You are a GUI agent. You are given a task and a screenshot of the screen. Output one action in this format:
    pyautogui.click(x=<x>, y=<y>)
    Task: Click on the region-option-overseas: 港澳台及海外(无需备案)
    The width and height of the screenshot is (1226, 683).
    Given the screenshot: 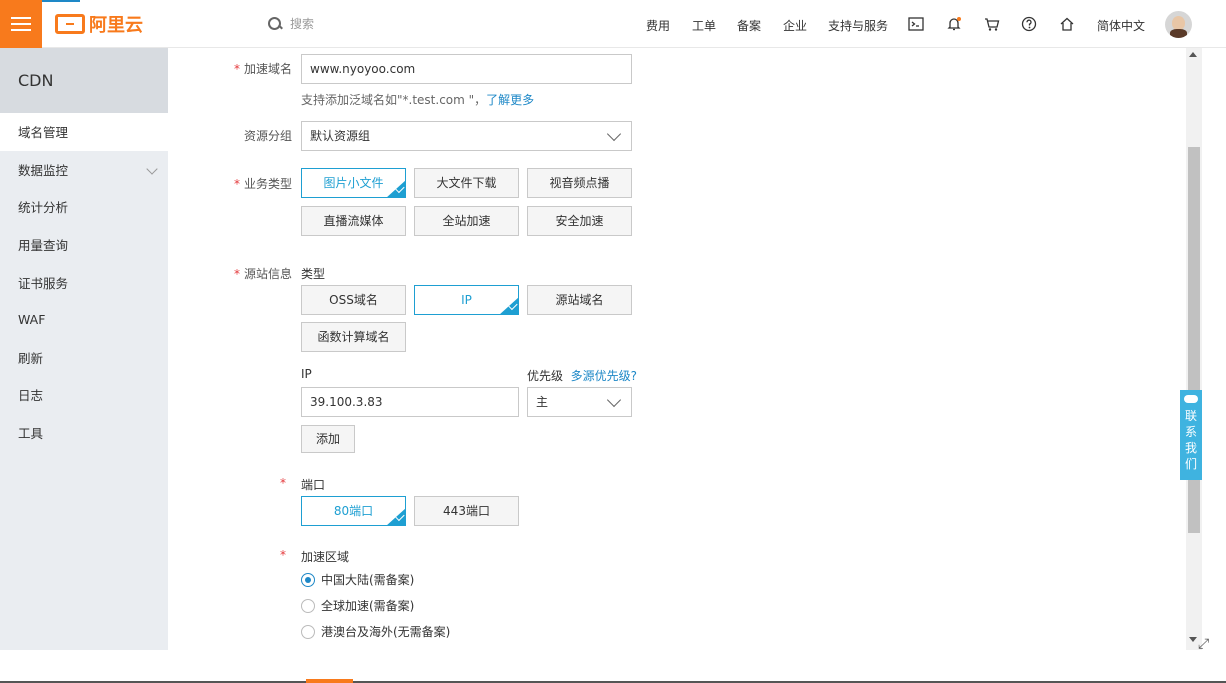 What is the action you would take?
    pyautogui.click(x=375, y=631)
    